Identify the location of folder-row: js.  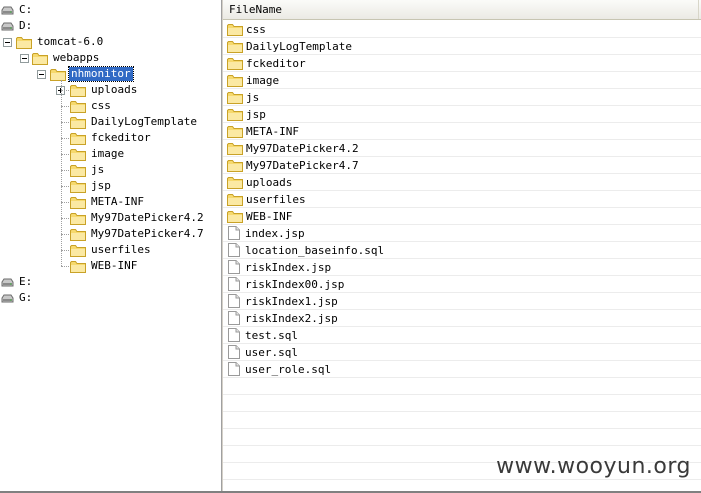
(462, 97).